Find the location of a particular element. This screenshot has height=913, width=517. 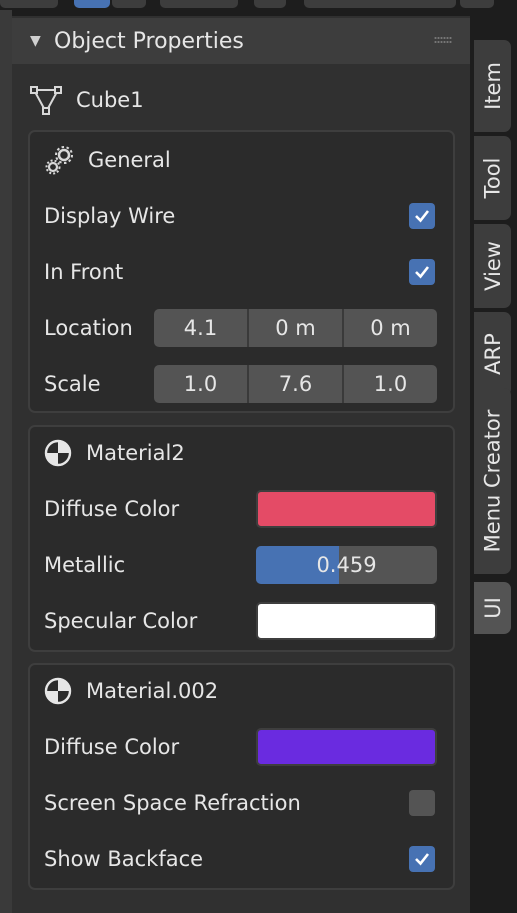

material002-title: Material.002 is located at coordinates (152, 691).